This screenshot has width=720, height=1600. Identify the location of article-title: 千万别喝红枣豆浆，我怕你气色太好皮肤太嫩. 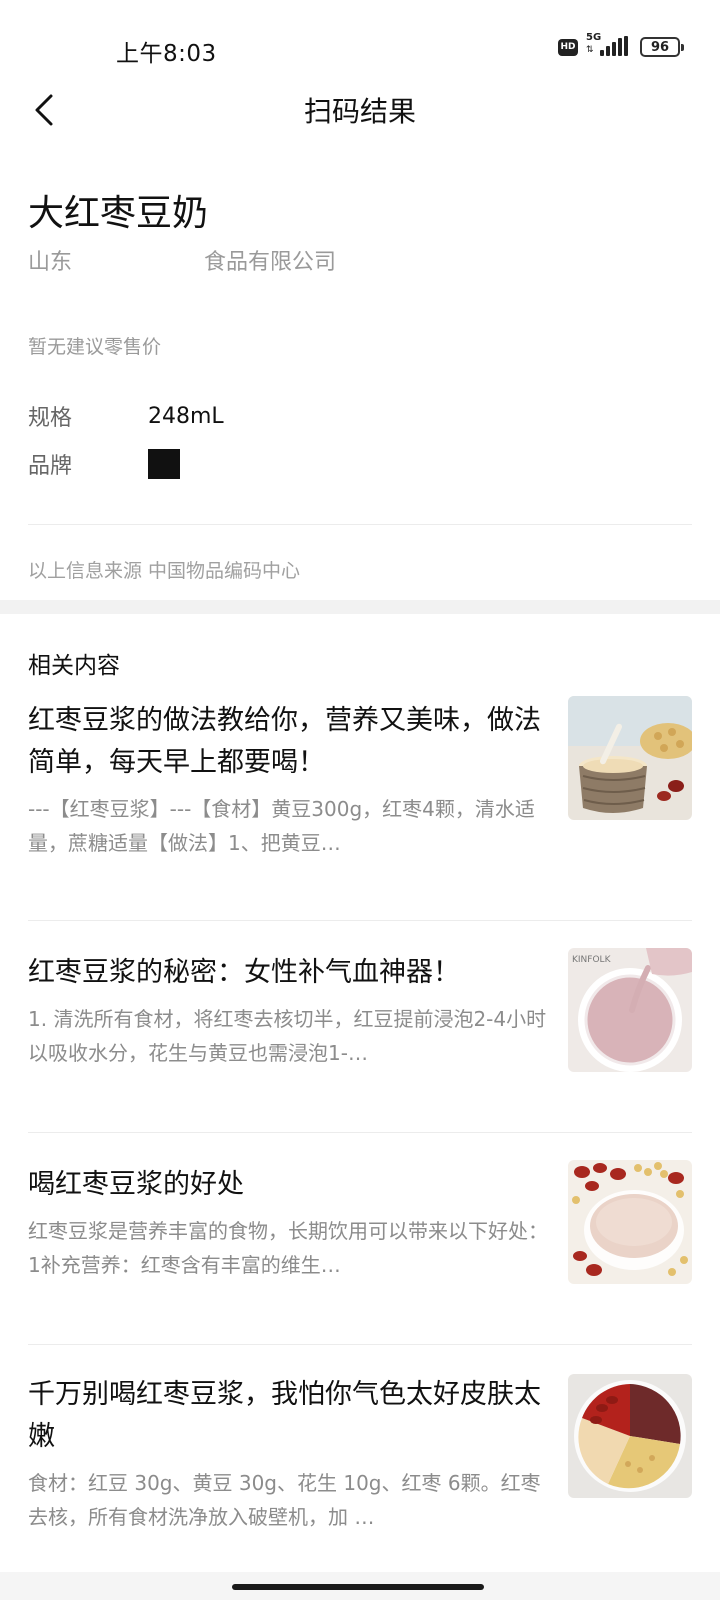
(284, 1415).